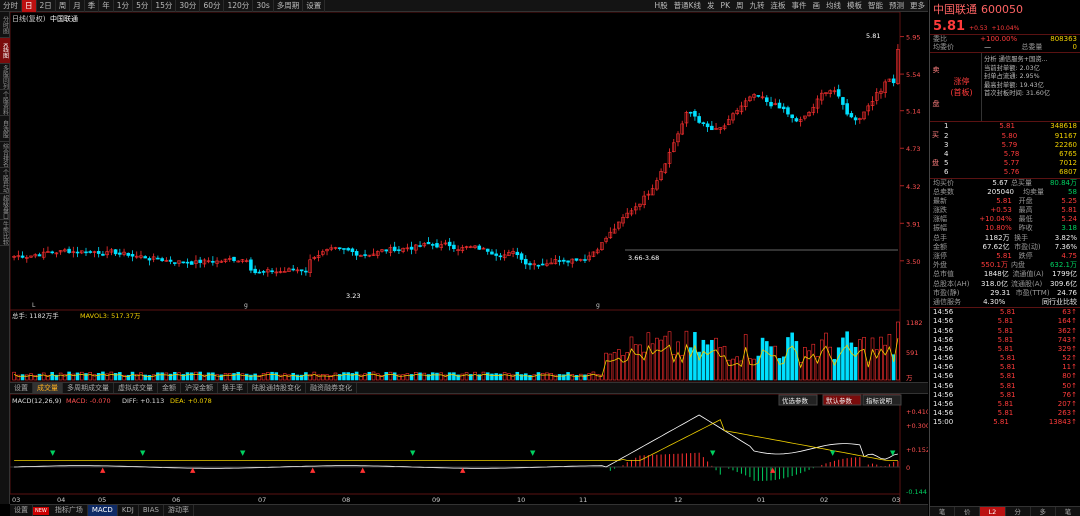 The width and height of the screenshot is (1080, 516). What do you see at coordinates (151, 510) in the screenshot?
I see `bottom-tab: BIAS` at bounding box center [151, 510].